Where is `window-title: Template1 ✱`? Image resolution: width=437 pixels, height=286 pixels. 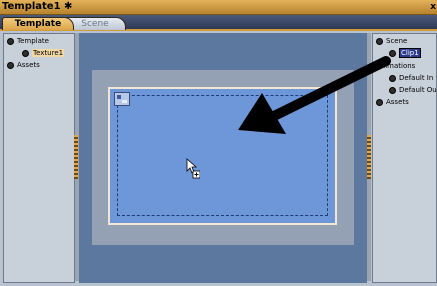 window-title: Template1 ✱ is located at coordinates (37, 7).